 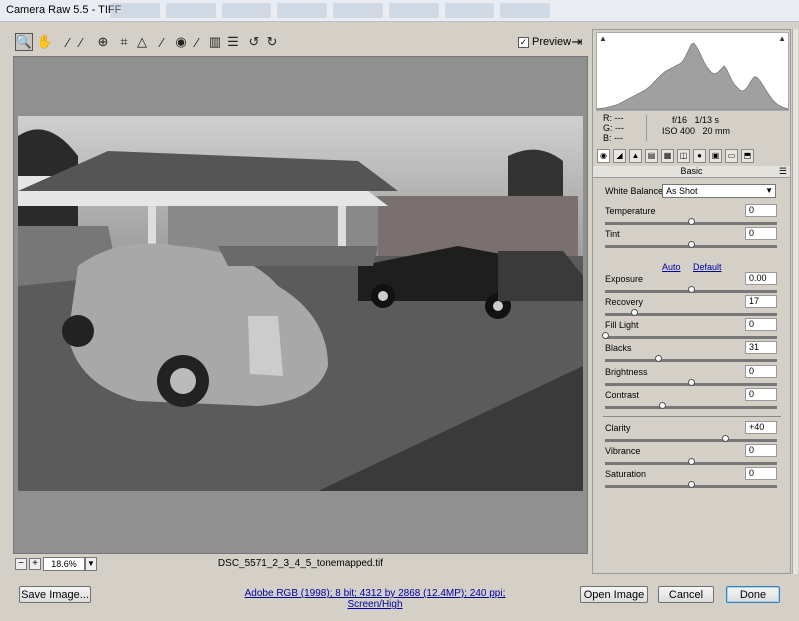 I want to click on fill-light-slider: Fill Light 0, so click(x=689, y=329).